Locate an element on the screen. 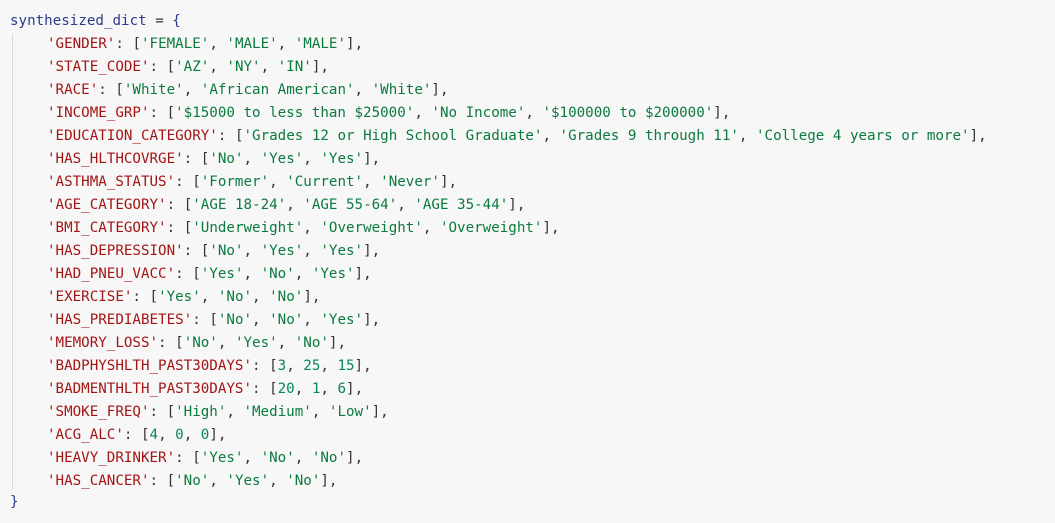 The height and width of the screenshot is (523, 1055). dict-entry: 'STATE_CODE': ['AZ', 'NY', 'IN'], is located at coordinates (169, 67).